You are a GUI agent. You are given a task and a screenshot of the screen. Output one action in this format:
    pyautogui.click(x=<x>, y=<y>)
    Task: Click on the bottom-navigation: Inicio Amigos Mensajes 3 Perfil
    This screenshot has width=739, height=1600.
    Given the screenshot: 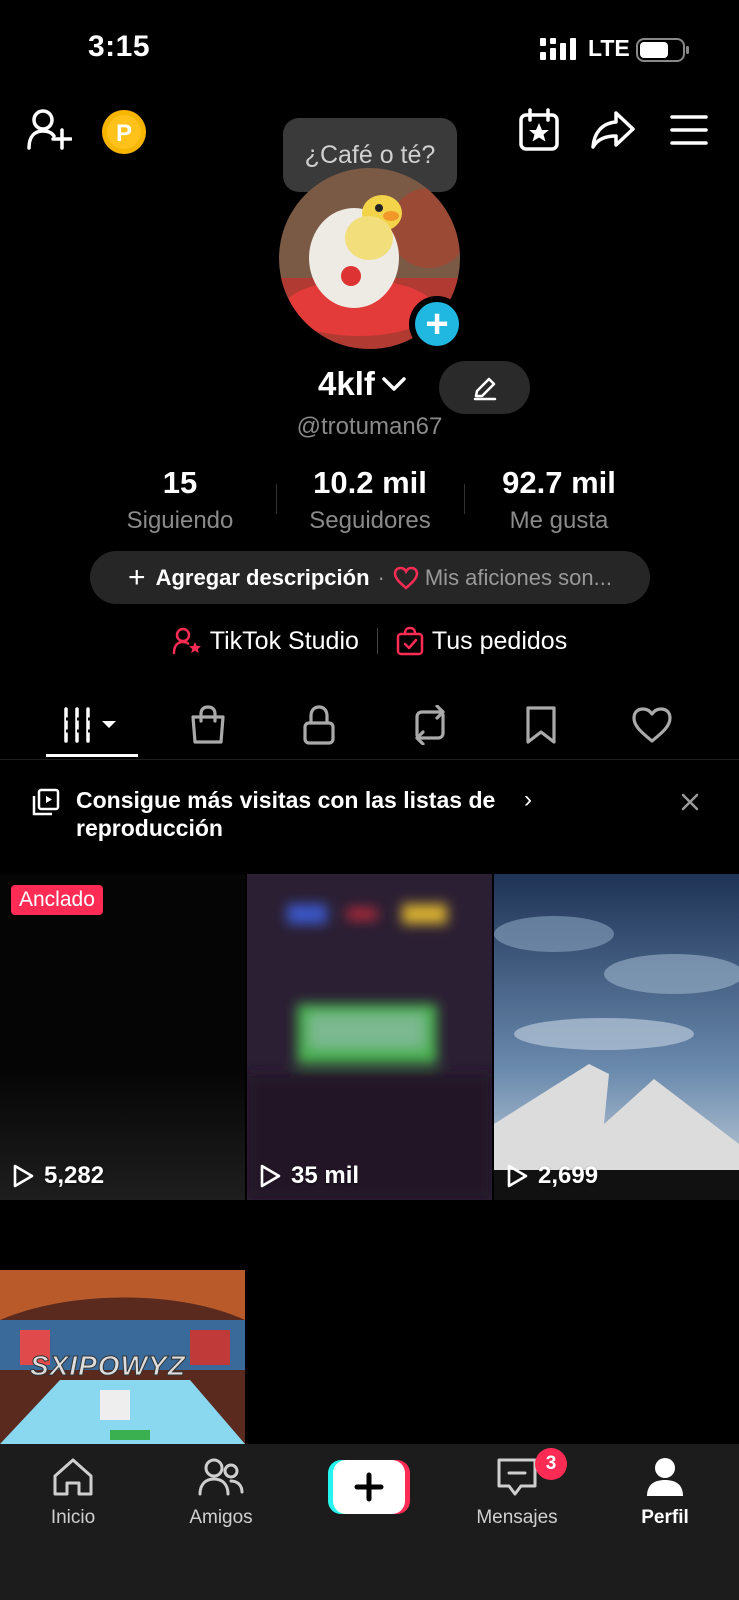 What is the action you would take?
    pyautogui.click(x=369, y=1522)
    